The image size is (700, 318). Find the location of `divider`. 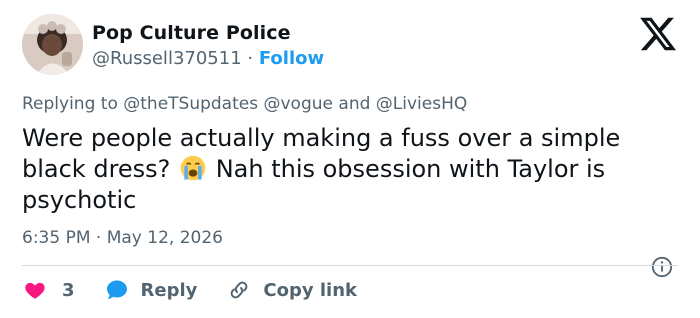

divider is located at coordinates (350, 265).